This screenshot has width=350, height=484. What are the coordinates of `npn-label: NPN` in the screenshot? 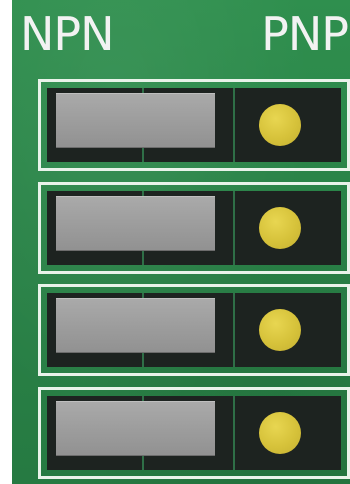 It's located at (67, 34).